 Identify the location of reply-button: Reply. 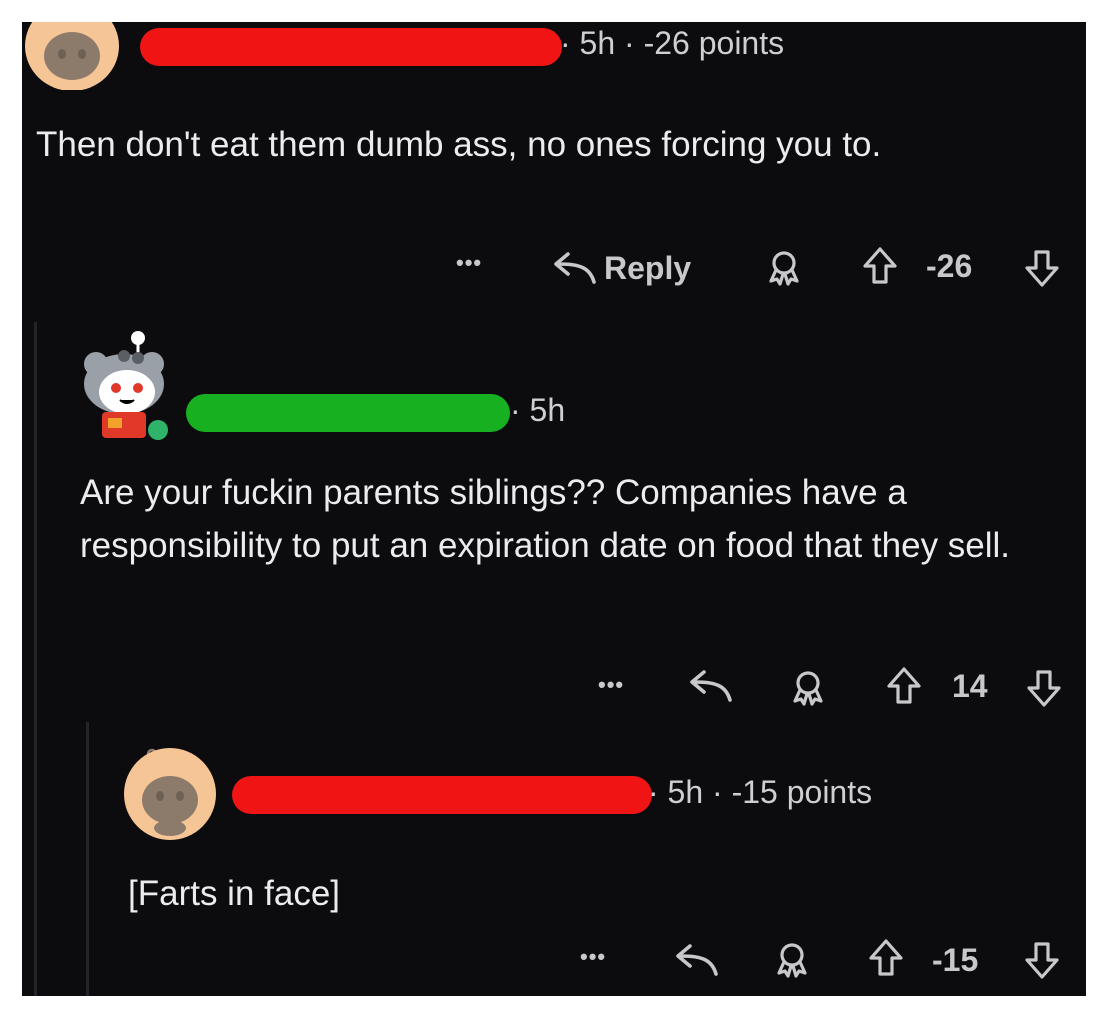
(620, 268).